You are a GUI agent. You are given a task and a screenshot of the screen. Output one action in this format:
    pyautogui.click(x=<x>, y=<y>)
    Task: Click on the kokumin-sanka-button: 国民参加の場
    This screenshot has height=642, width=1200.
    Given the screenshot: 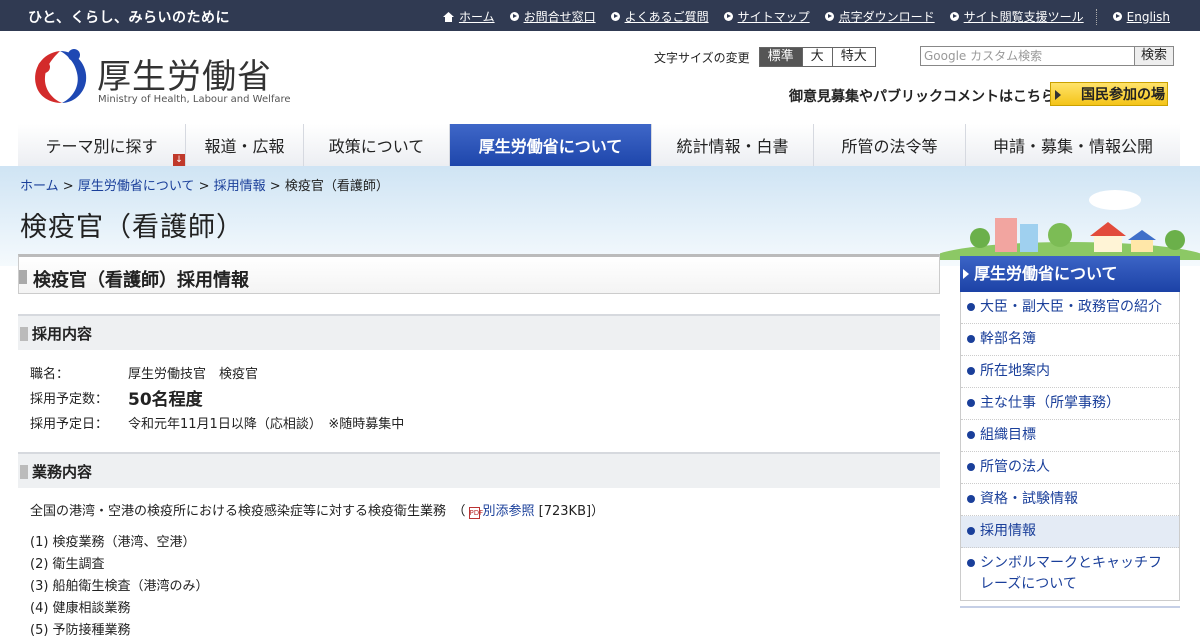 What is the action you would take?
    pyautogui.click(x=1109, y=94)
    